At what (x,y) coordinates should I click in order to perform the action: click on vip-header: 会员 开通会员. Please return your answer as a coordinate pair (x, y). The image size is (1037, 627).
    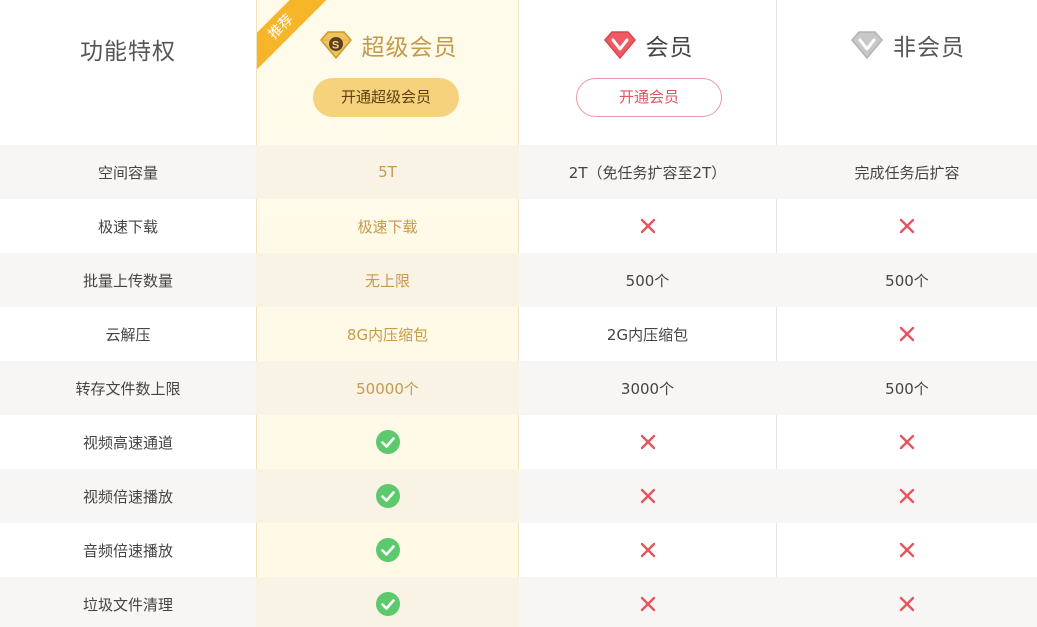
    Looking at the image, I should click on (647, 72).